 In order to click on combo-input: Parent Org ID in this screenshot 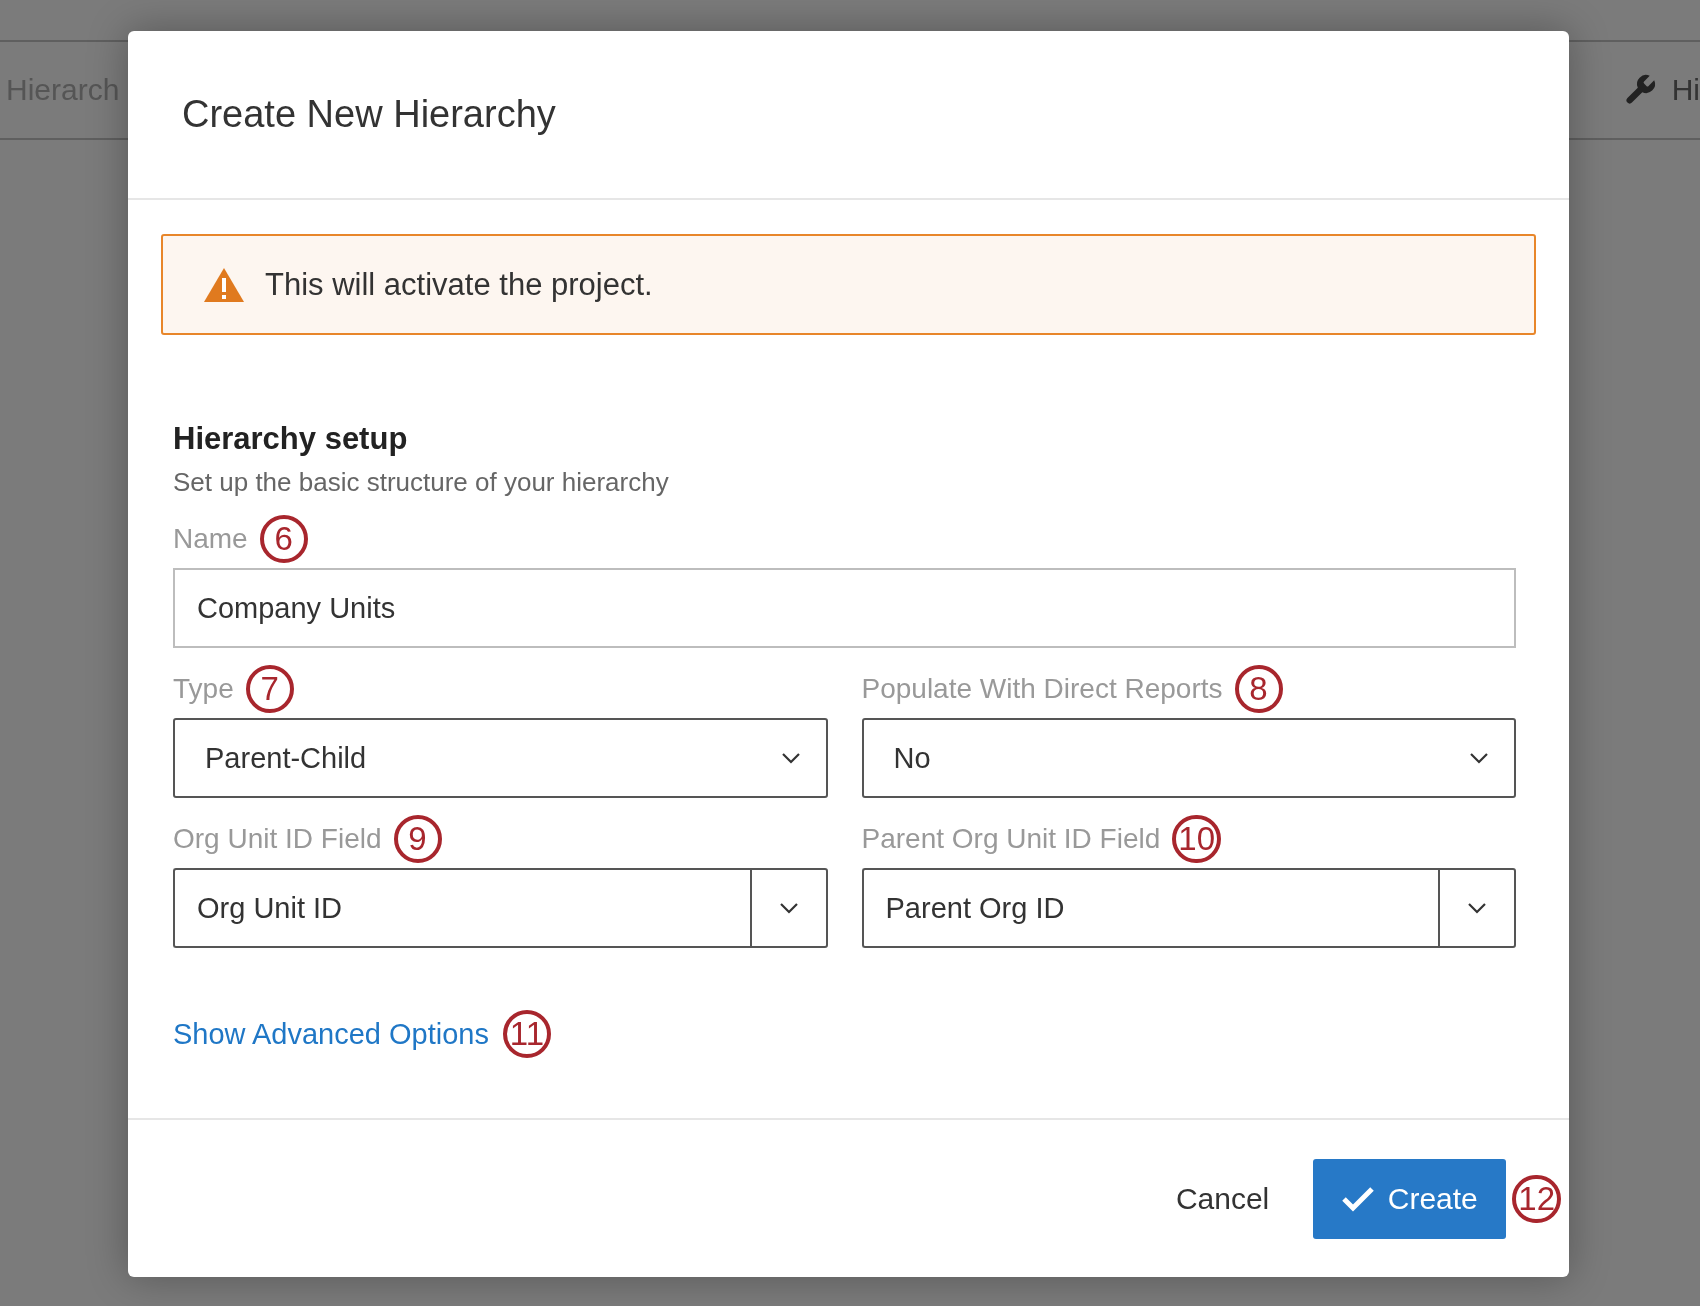, I will do `click(1149, 908)`.